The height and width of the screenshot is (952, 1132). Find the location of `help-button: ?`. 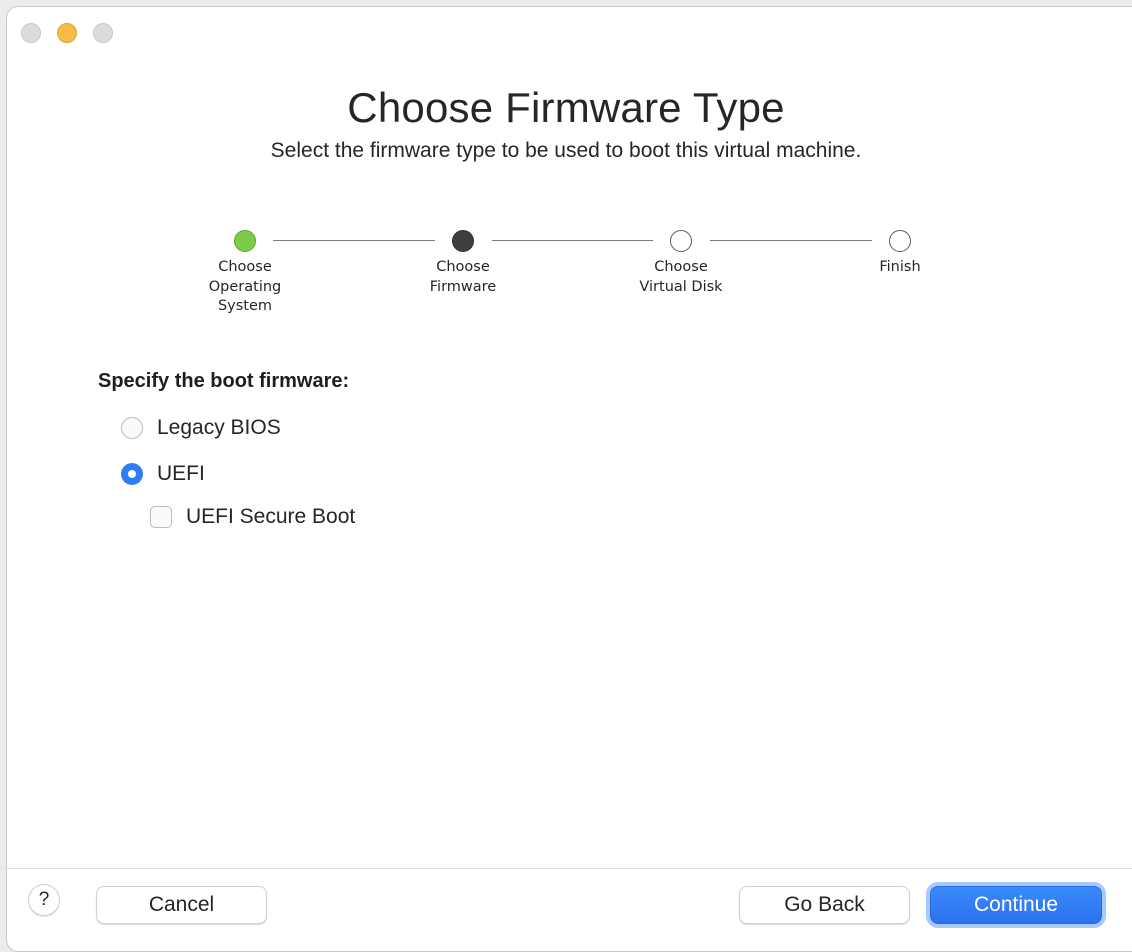

help-button: ? is located at coordinates (44, 900).